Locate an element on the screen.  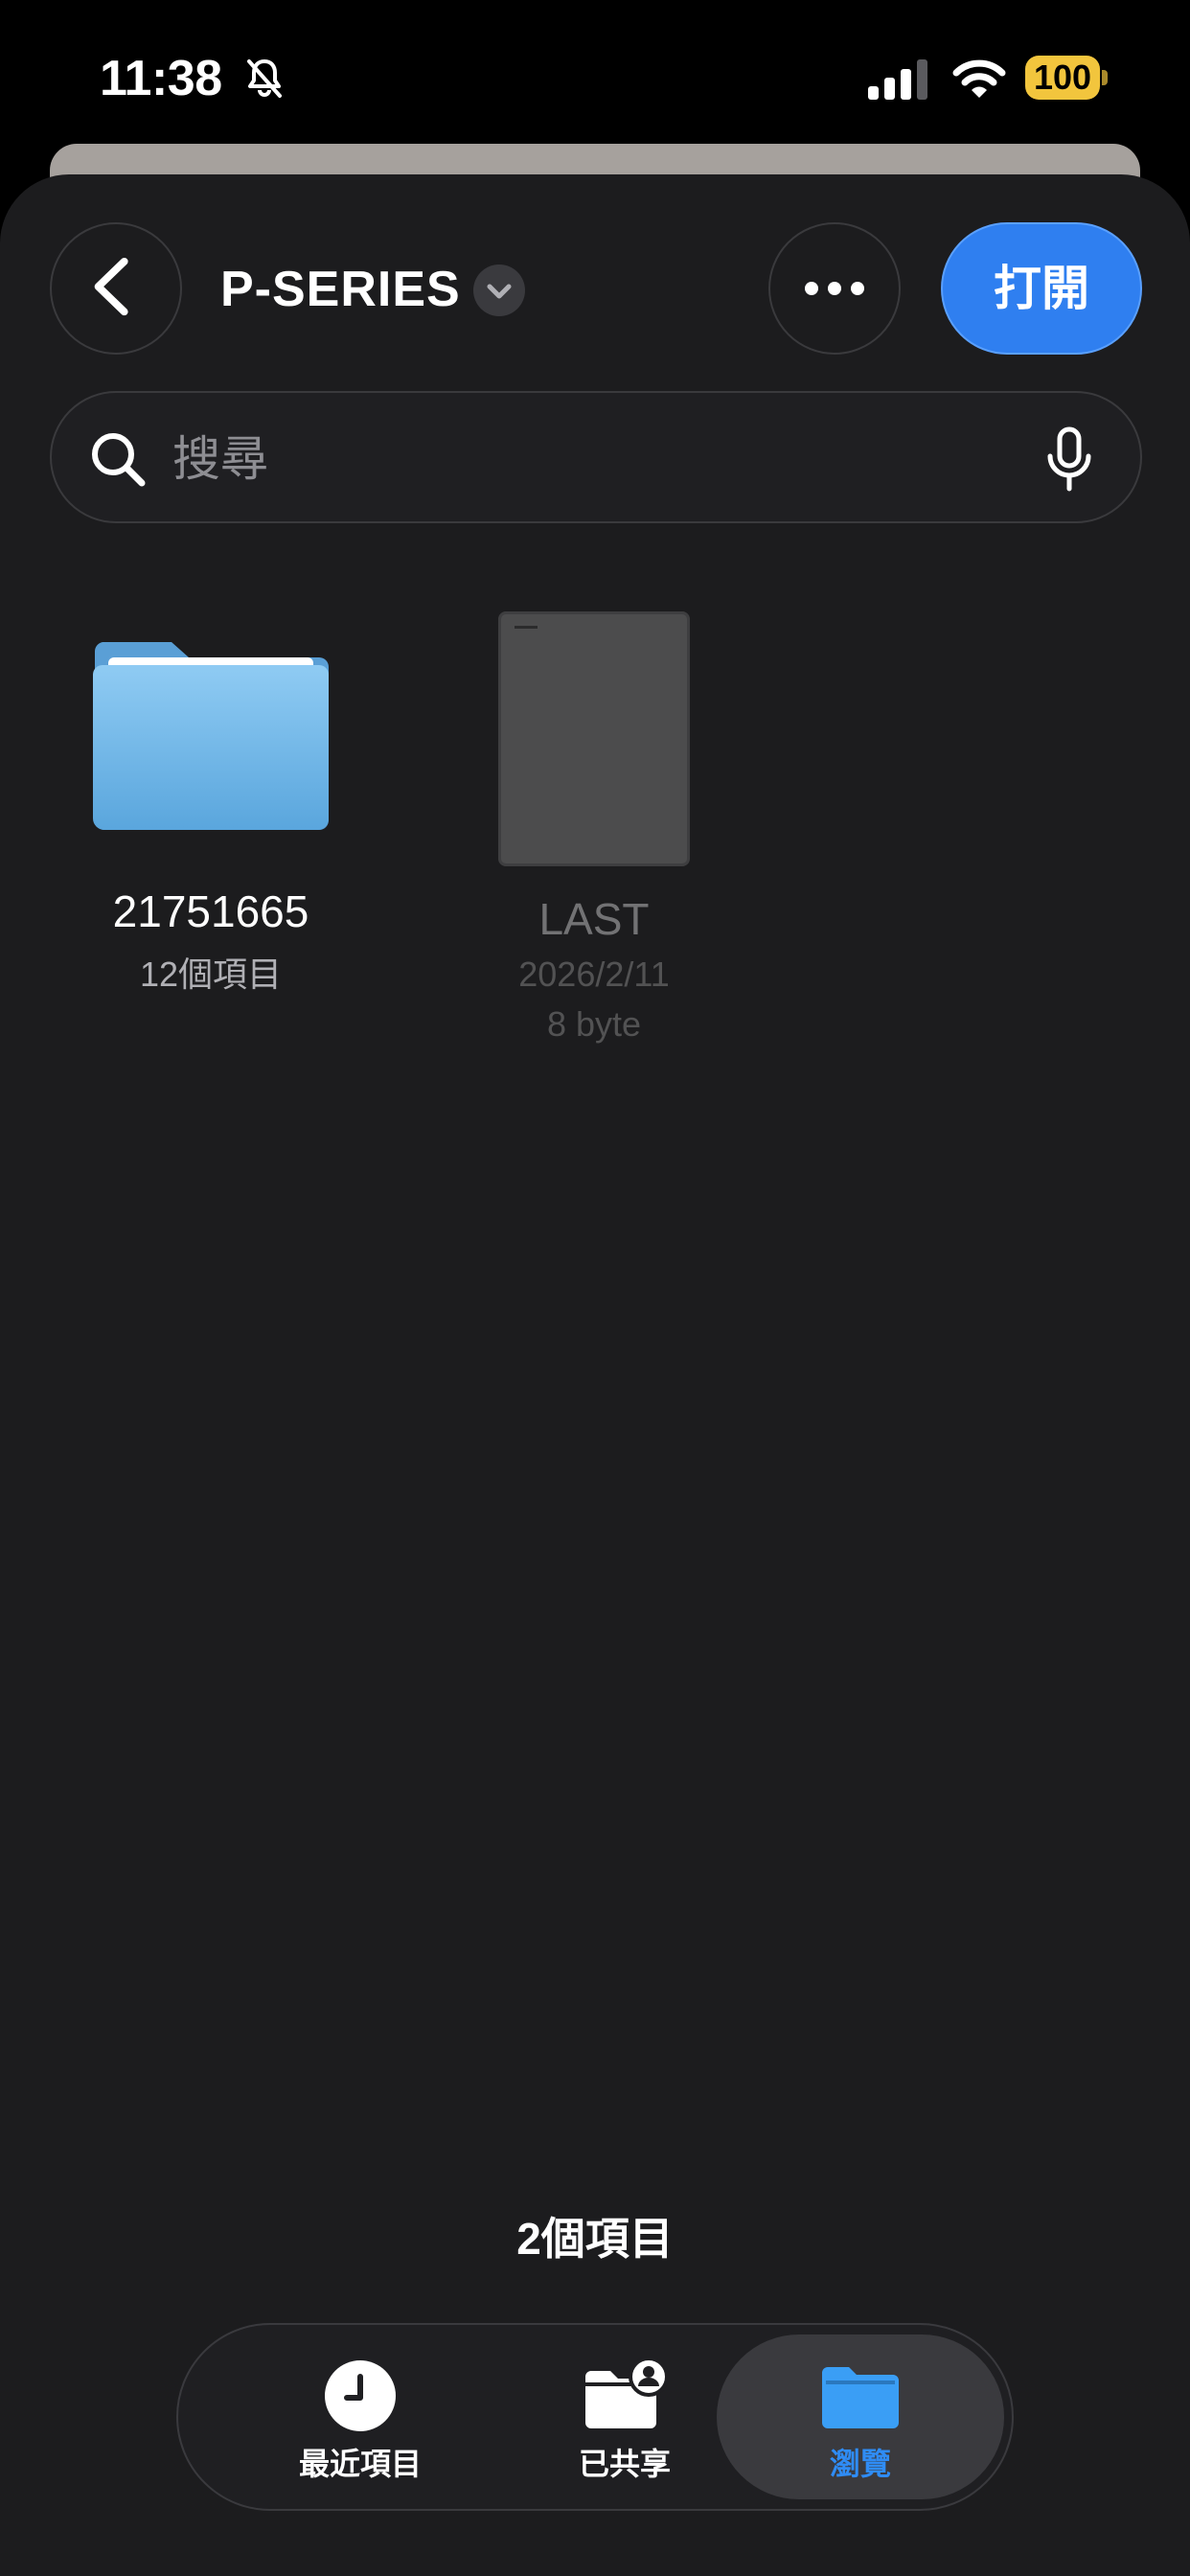
back-button is located at coordinates (116, 288).